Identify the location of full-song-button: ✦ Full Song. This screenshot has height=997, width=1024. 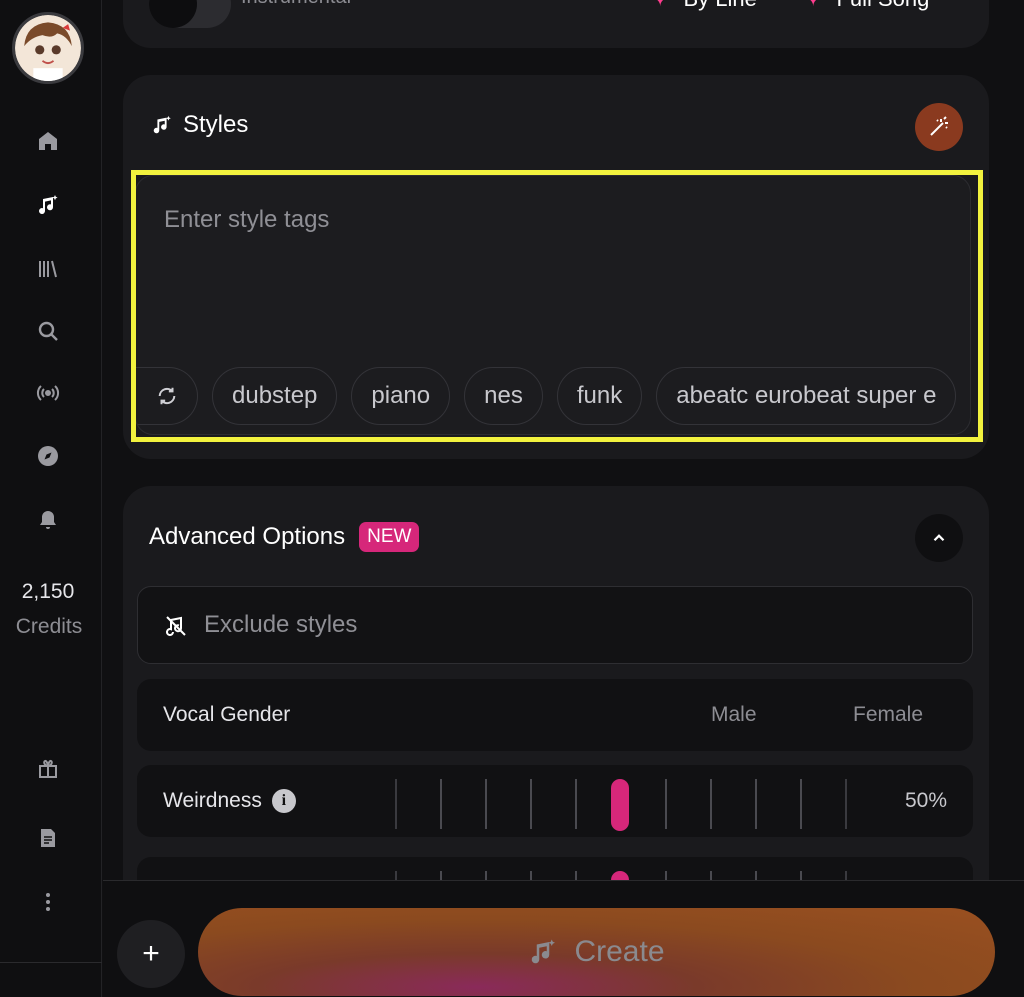
(866, 6).